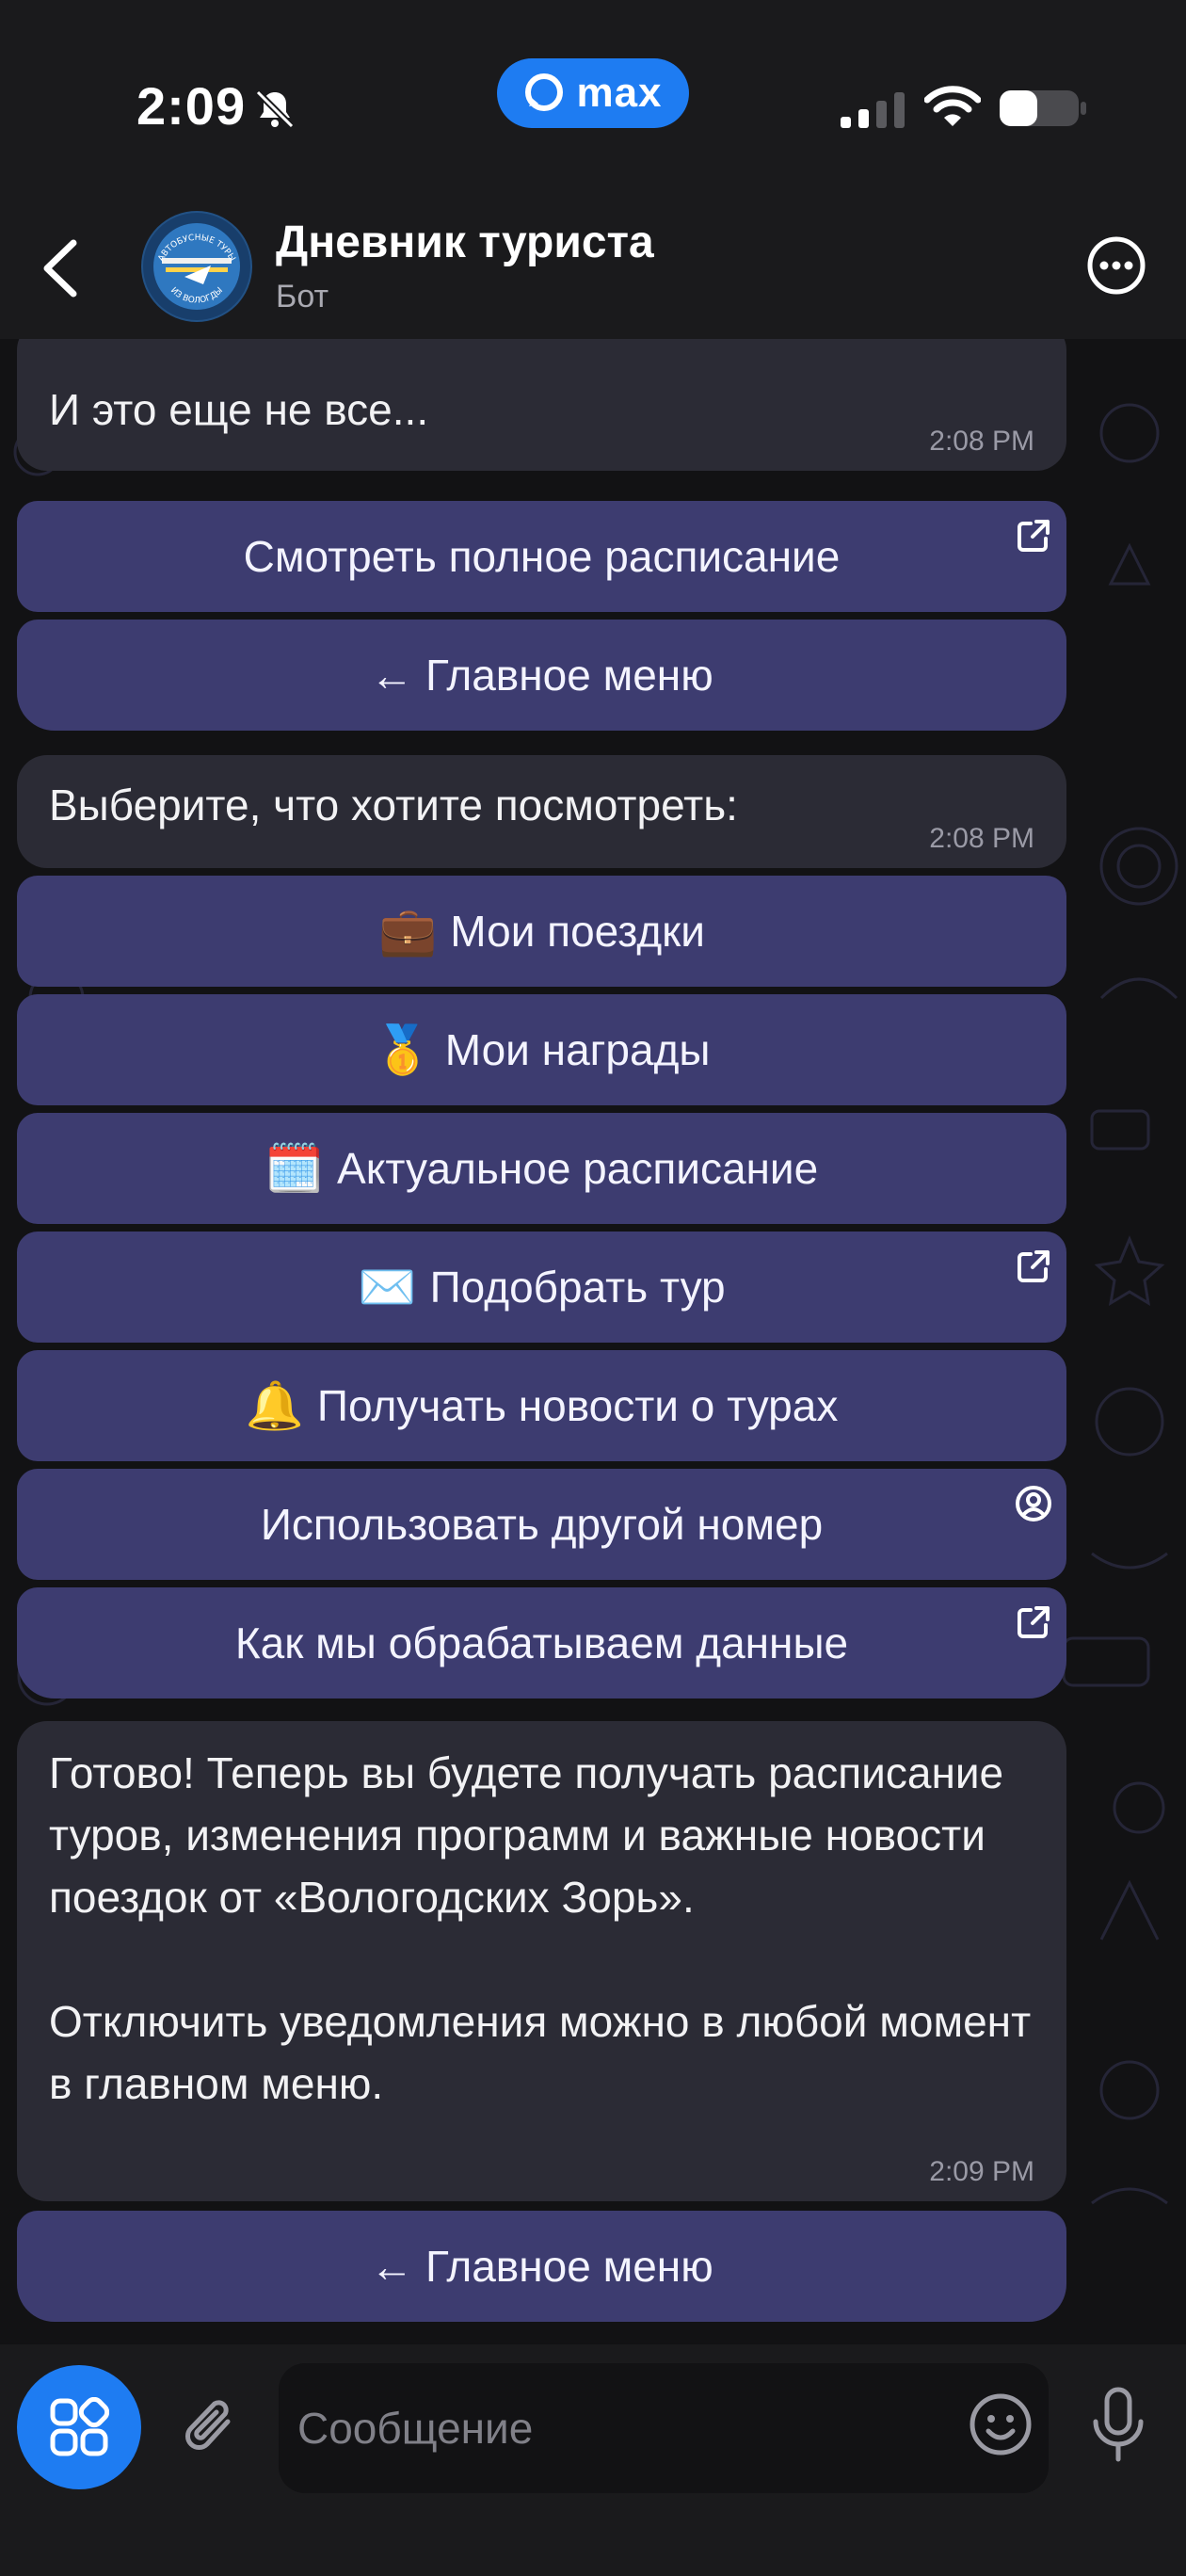 Image resolution: width=1186 pixels, height=2576 pixels. Describe the element at coordinates (664, 2428) in the screenshot. I see `message-input: Сообщение` at that location.